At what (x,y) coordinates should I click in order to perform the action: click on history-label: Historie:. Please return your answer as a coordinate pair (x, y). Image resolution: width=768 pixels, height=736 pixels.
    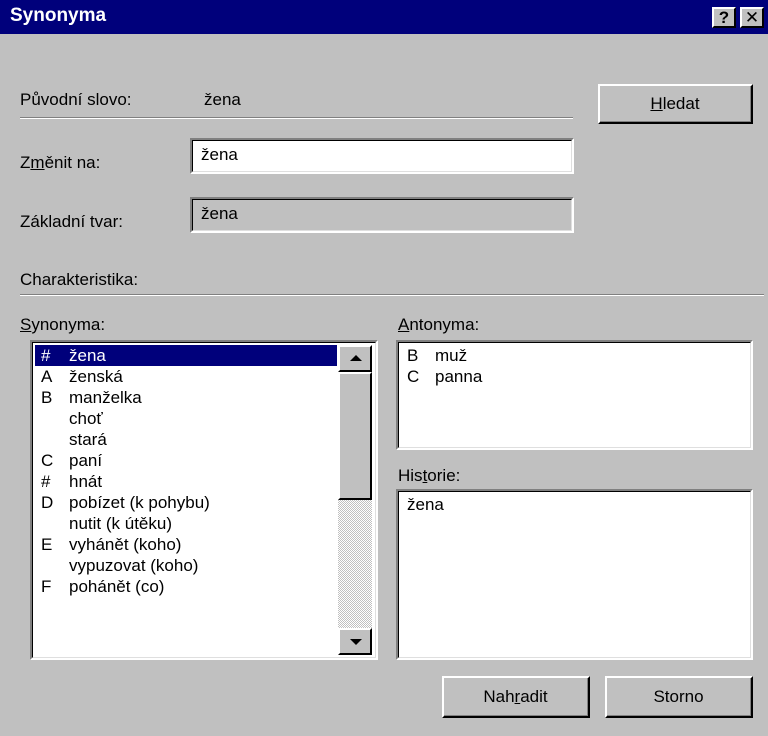
    Looking at the image, I should click on (429, 475).